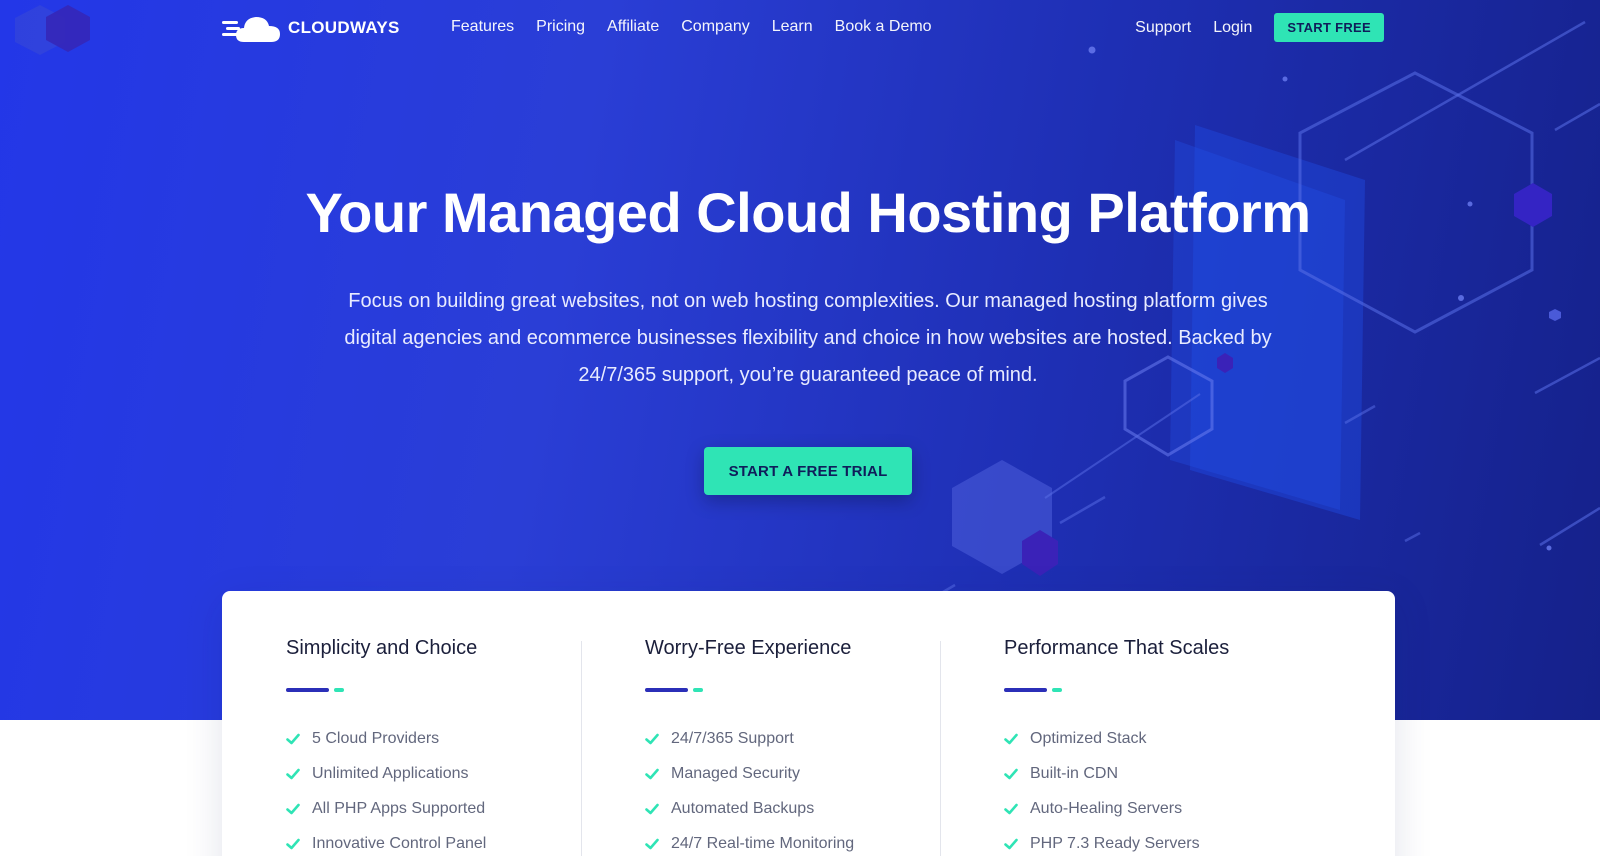 This screenshot has height=856, width=1600. What do you see at coordinates (1115, 843) in the screenshot?
I see `feature-label: PHP 7.3 Ready Servers` at bounding box center [1115, 843].